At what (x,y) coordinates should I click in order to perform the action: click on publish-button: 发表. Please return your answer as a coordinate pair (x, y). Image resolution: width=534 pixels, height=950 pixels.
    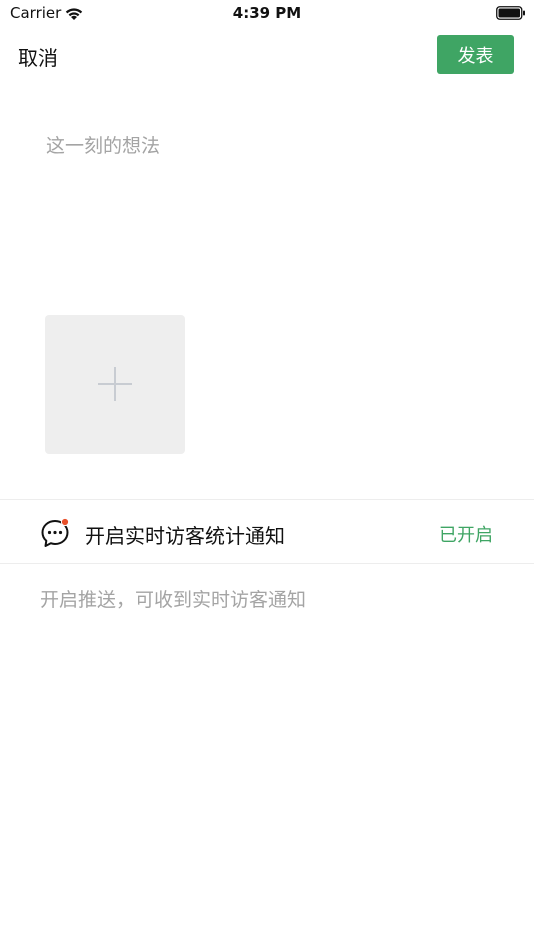
    Looking at the image, I should click on (475, 54).